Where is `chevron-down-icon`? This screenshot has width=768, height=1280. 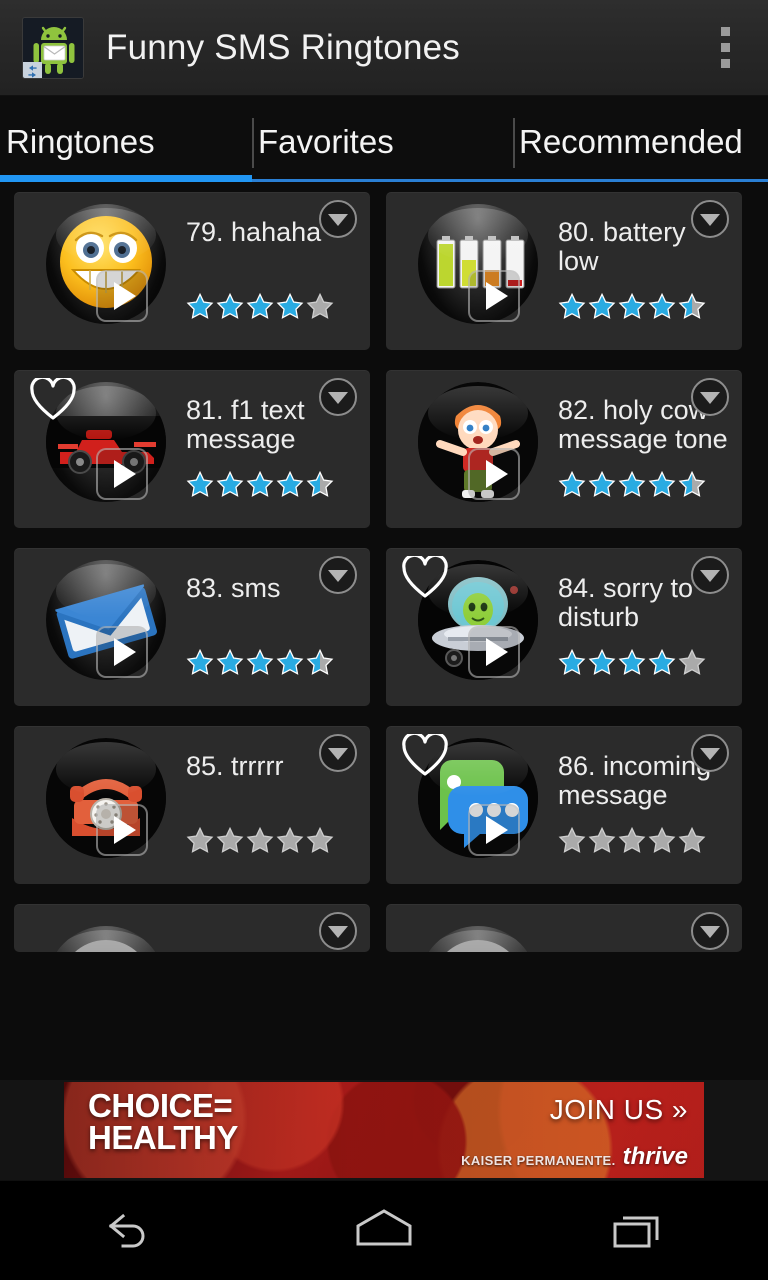
chevron-down-icon is located at coordinates (338, 932).